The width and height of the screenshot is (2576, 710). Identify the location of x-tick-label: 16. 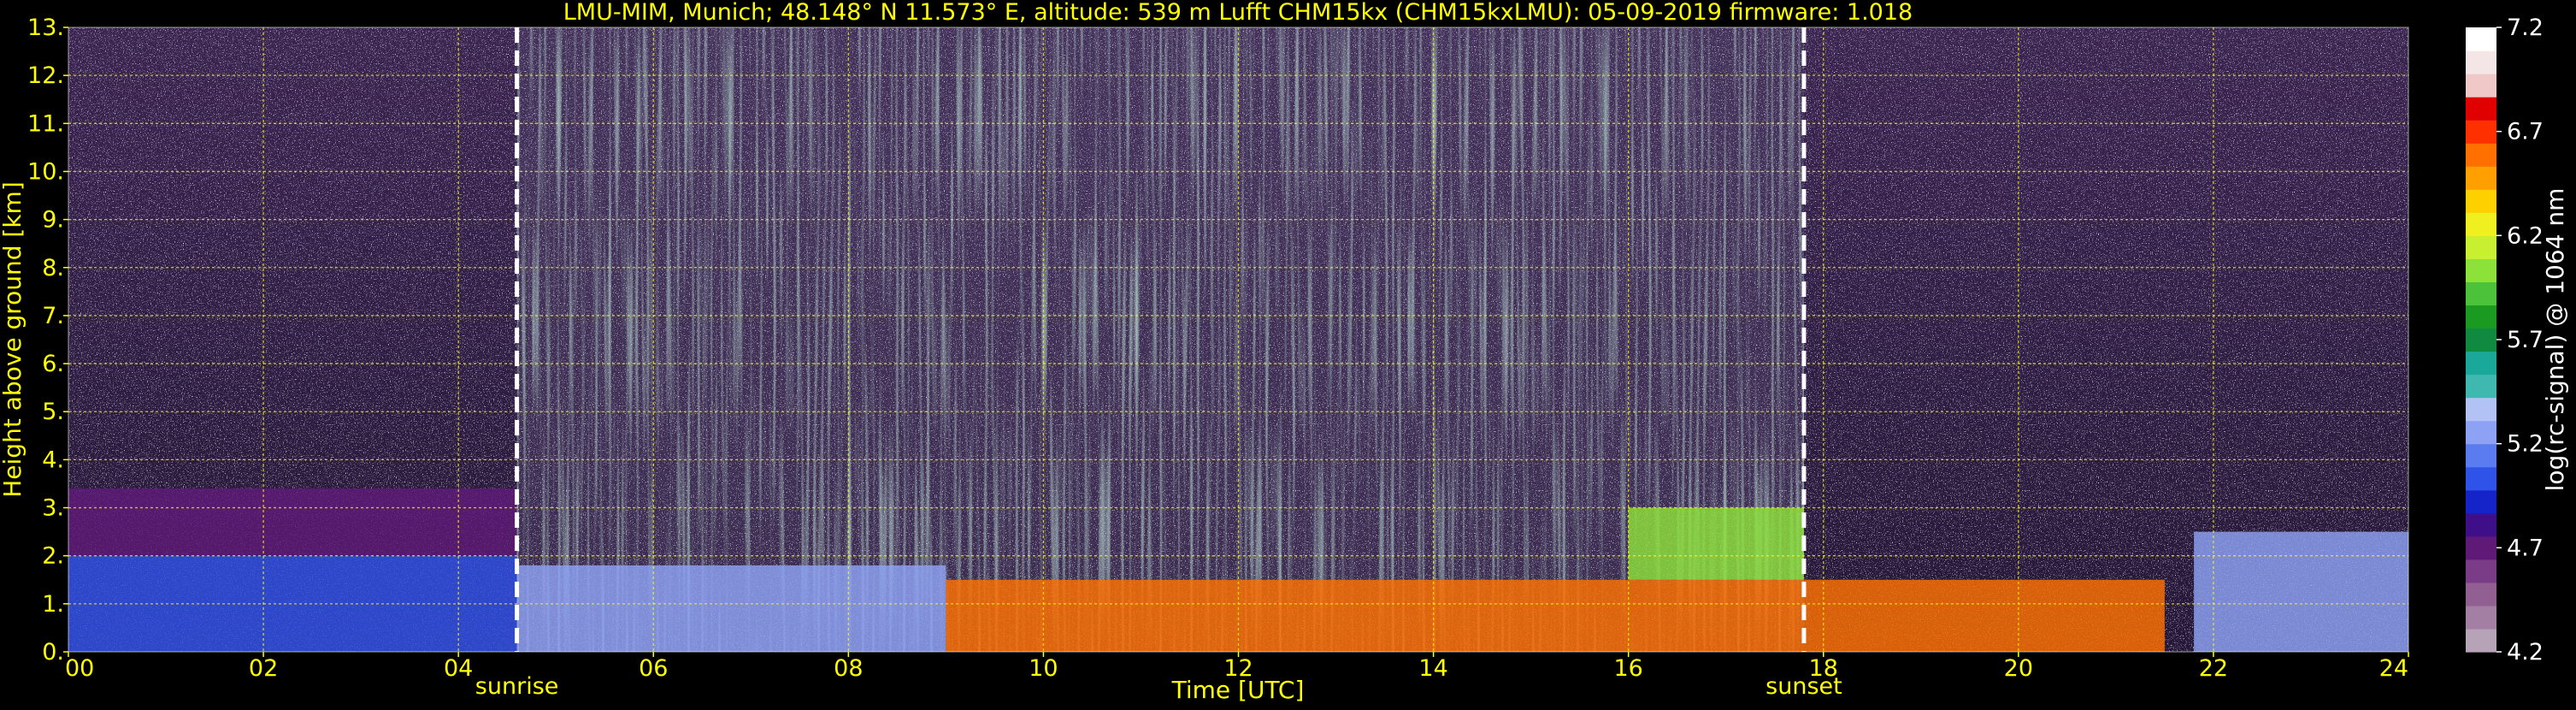
(1627, 668).